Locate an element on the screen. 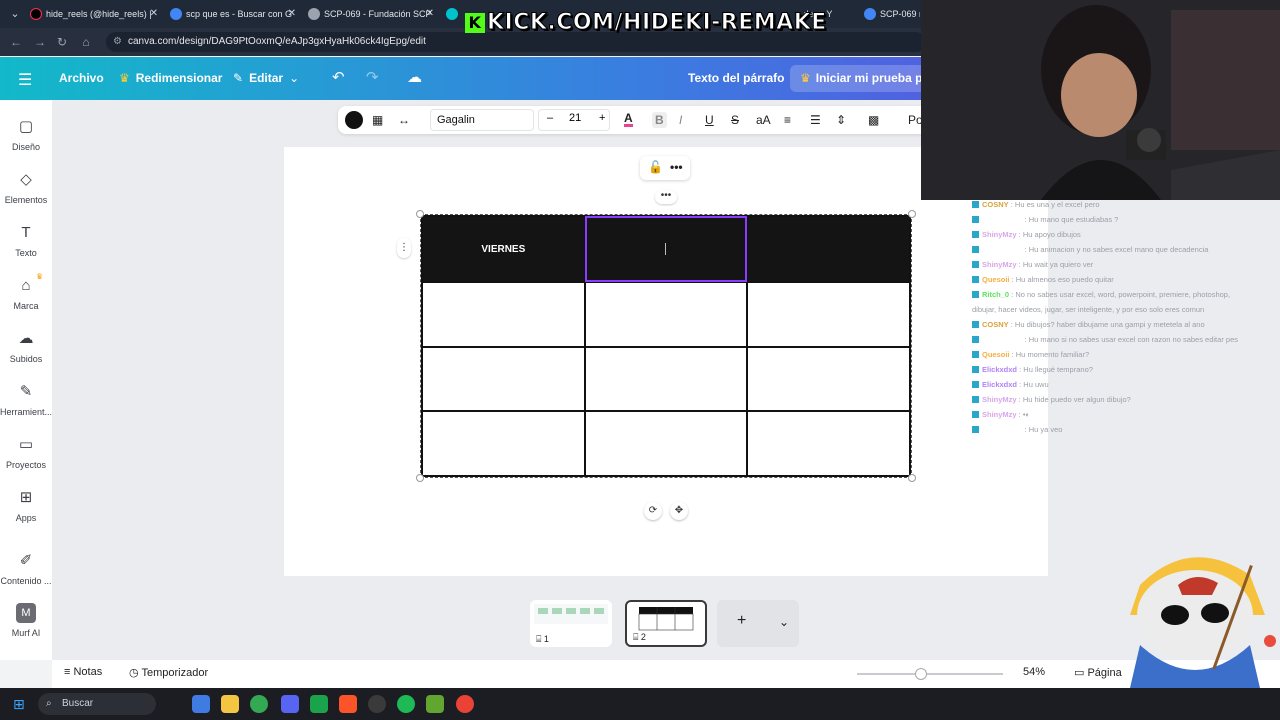 The image size is (1280, 720). text-color-icon: A is located at coordinates (628, 119).